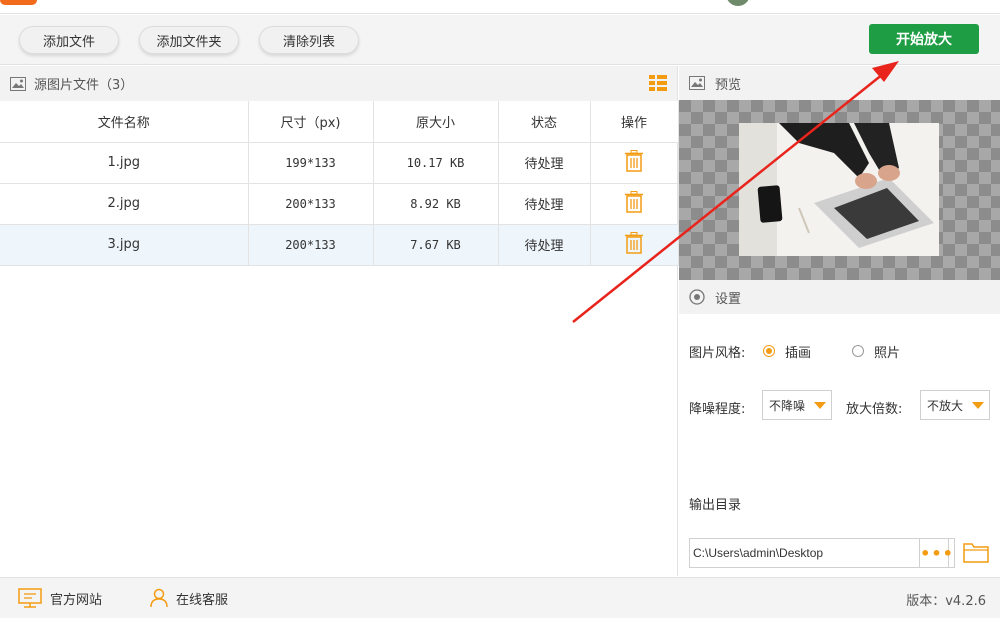 Image resolution: width=1000 pixels, height=618 pixels. I want to click on browse-dots-button: •••, so click(937, 553).